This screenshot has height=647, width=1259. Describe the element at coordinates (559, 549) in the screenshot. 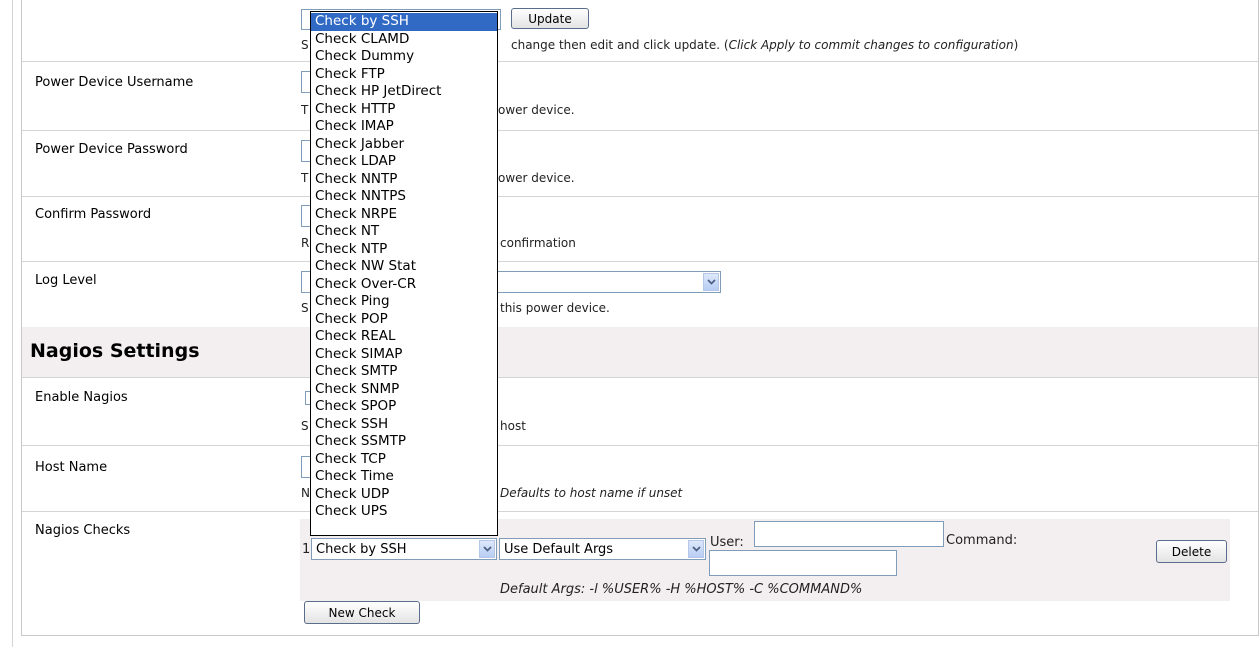

I see `args-value: Use Default Args` at that location.